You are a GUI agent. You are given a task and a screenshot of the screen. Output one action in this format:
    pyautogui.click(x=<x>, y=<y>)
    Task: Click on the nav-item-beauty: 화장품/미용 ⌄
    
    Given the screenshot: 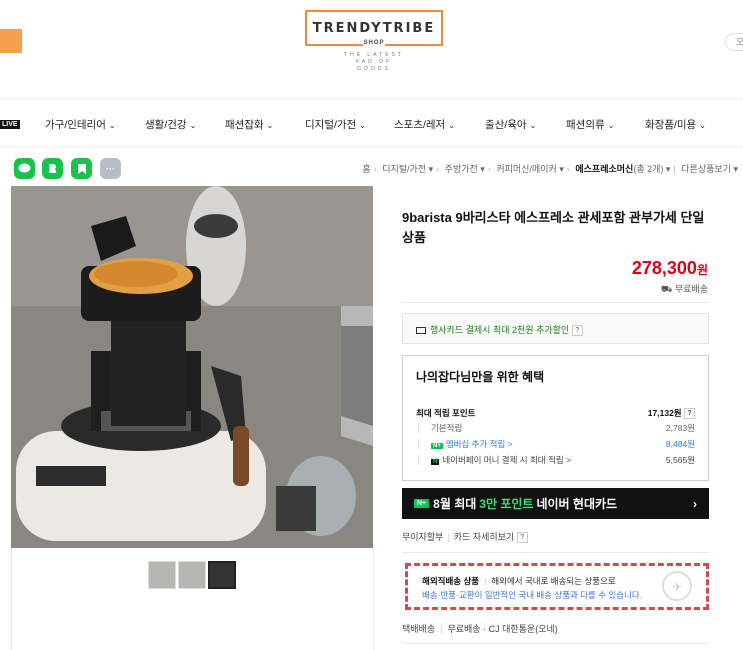 What is the action you would take?
    pyautogui.click(x=675, y=124)
    